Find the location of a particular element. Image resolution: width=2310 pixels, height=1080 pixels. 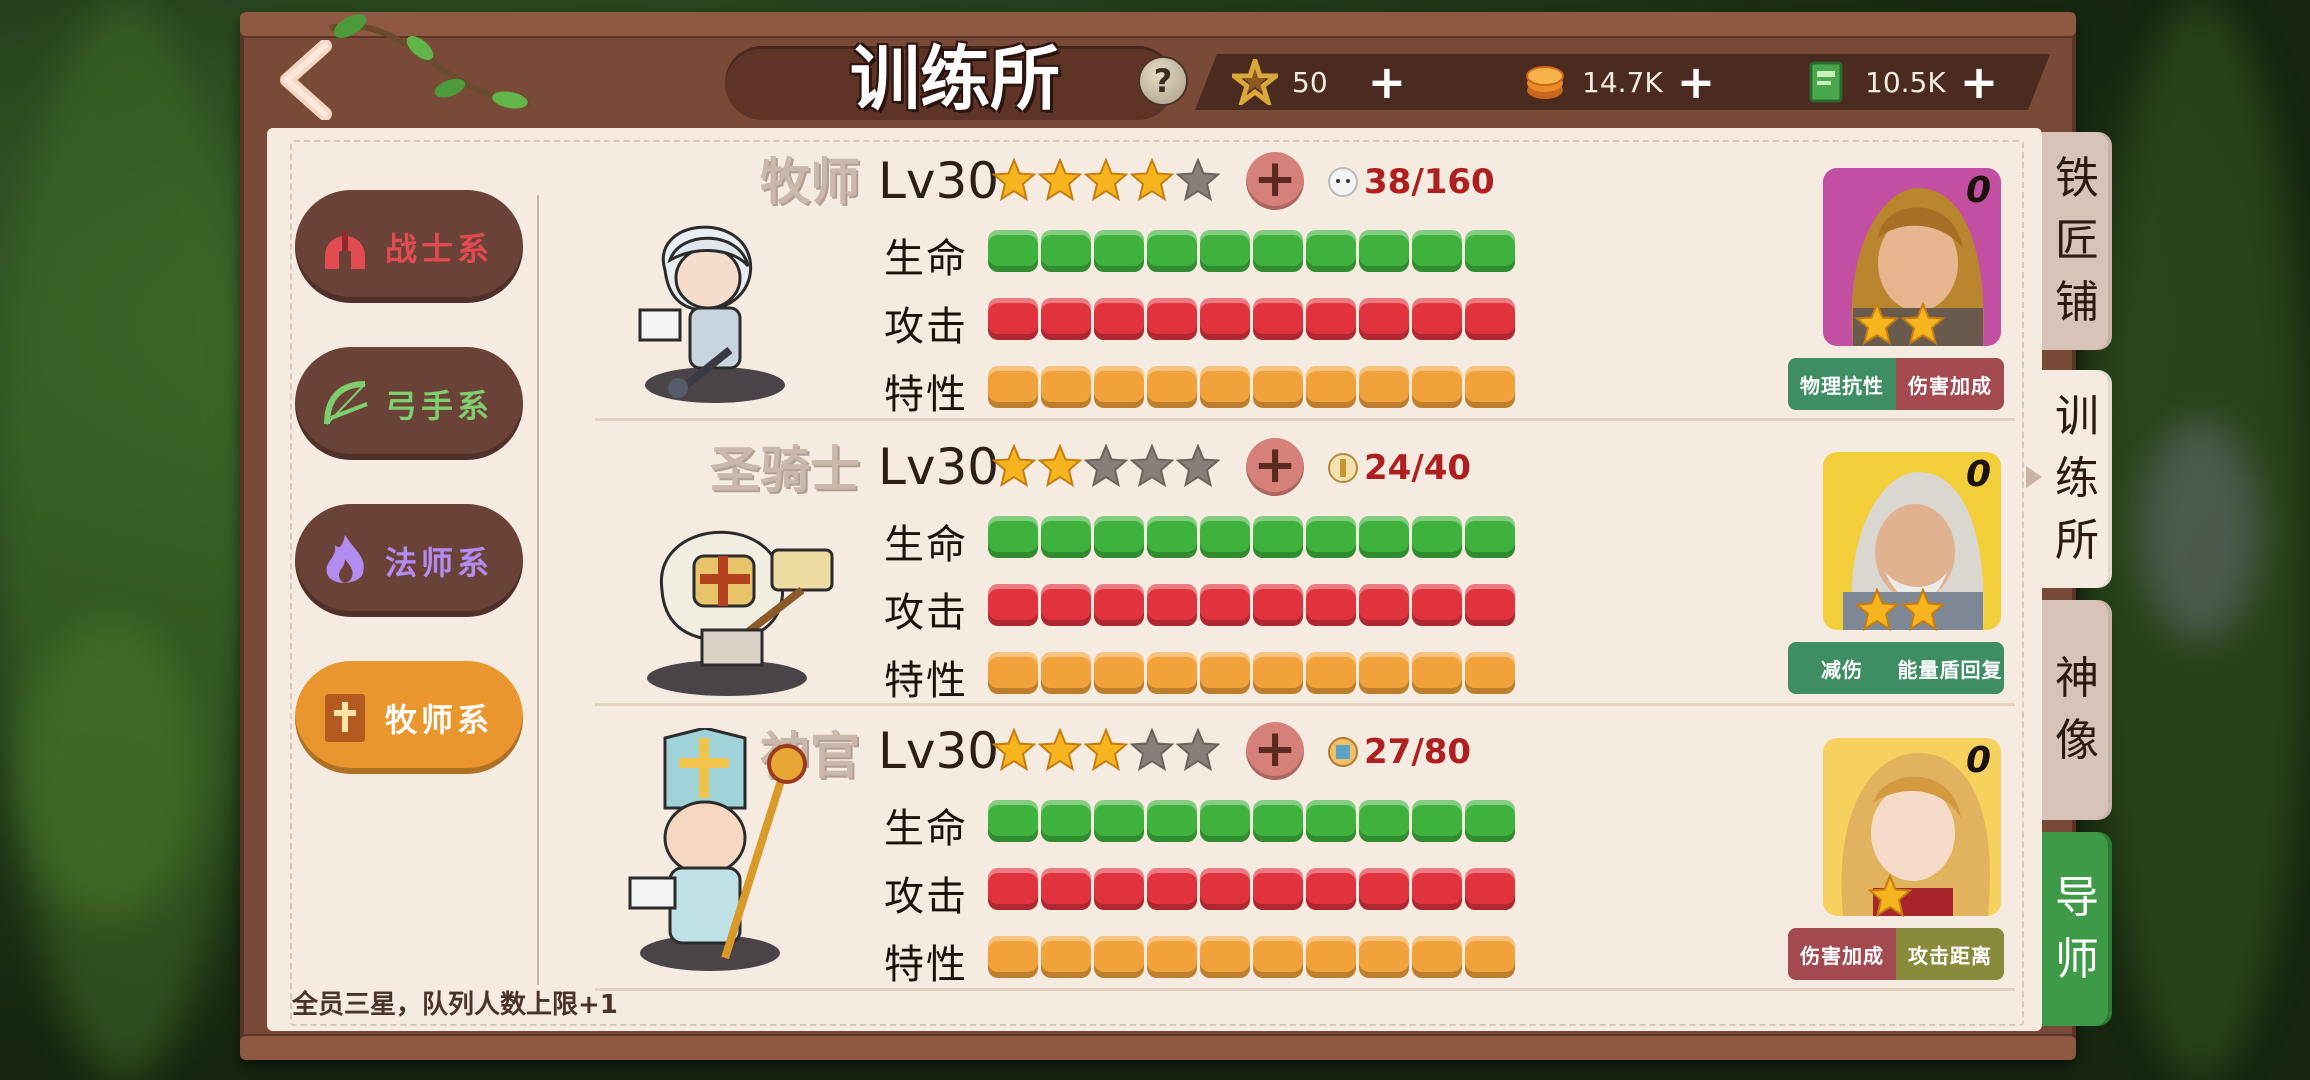

bishop-character-sprite is located at coordinates (717, 849).